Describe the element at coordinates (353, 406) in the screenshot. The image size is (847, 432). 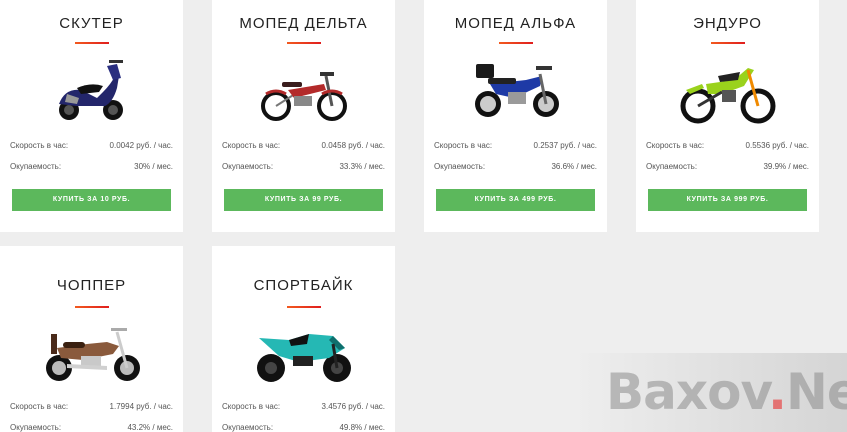
I see `speed-value: 3.4576 руб. / час.` at that location.